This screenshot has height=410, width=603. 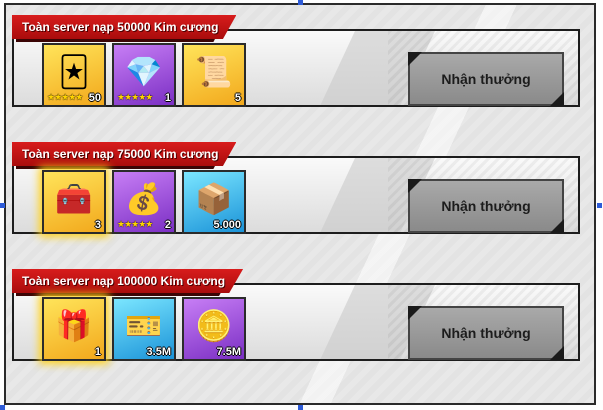 I want to click on reward-item: 🧰 3, so click(x=74, y=202).